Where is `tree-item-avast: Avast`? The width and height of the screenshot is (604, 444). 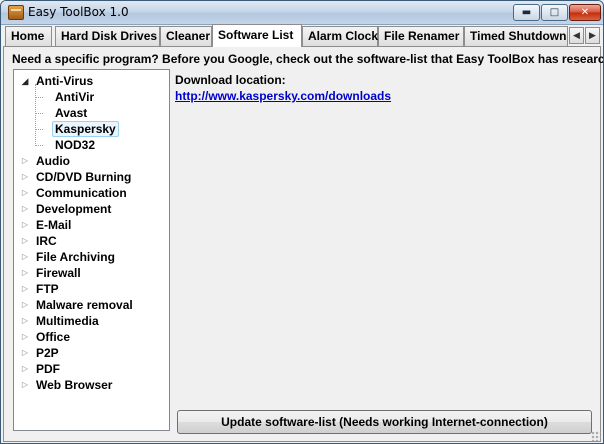
tree-item-avast: Avast is located at coordinates (71, 113).